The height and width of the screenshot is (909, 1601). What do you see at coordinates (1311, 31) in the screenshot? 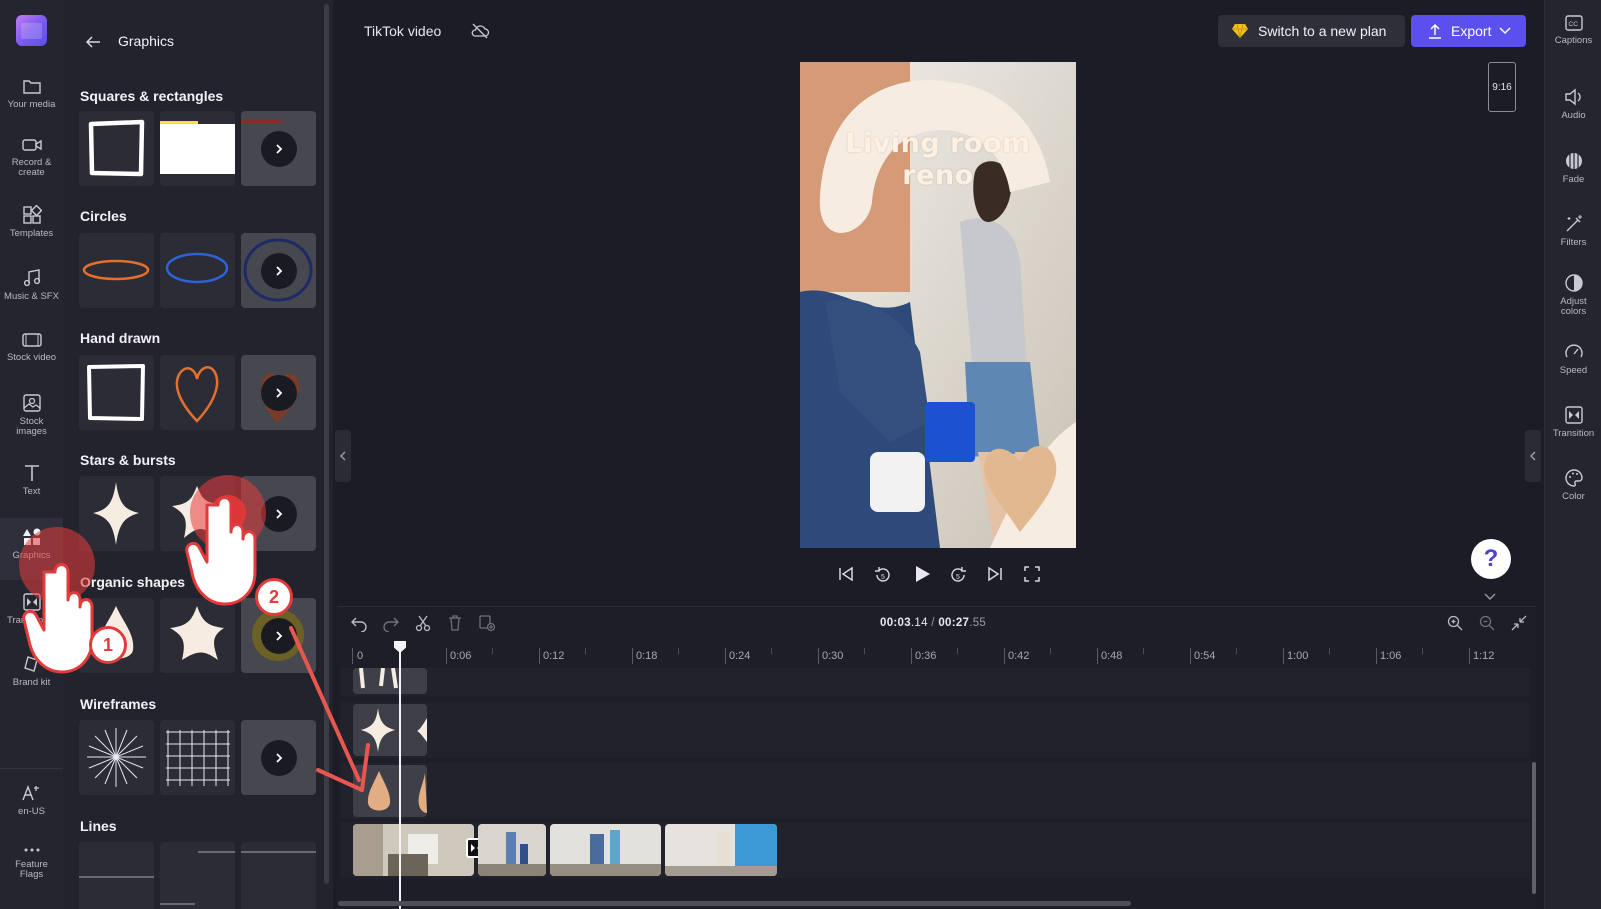
I see `switch-plan-button: Switch to a new plan` at bounding box center [1311, 31].